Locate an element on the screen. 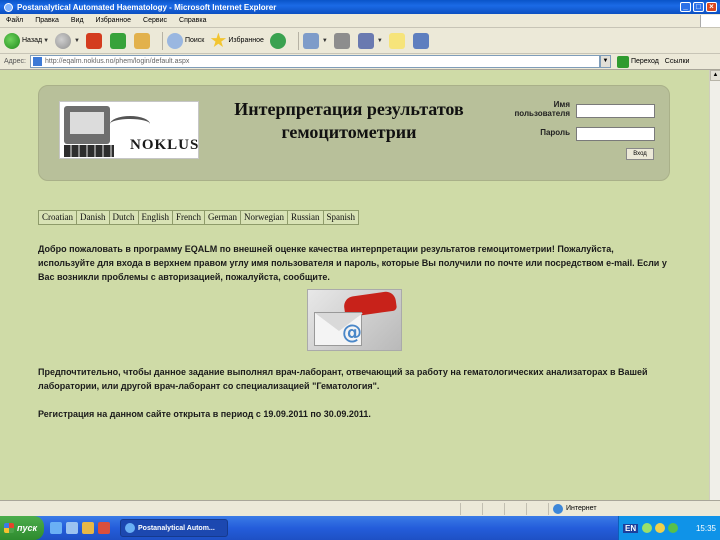  search-icon is located at coordinates (174, 40).